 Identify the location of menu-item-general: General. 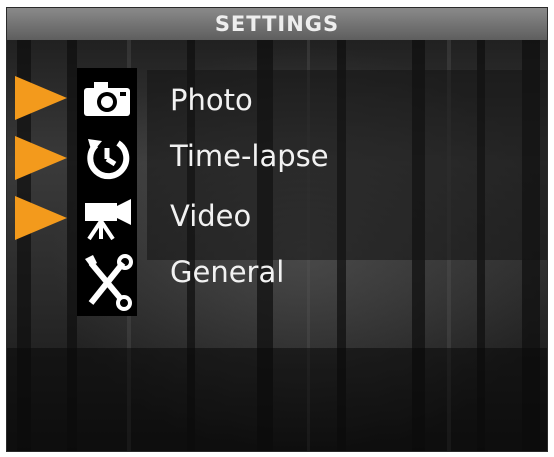
(277, 282).